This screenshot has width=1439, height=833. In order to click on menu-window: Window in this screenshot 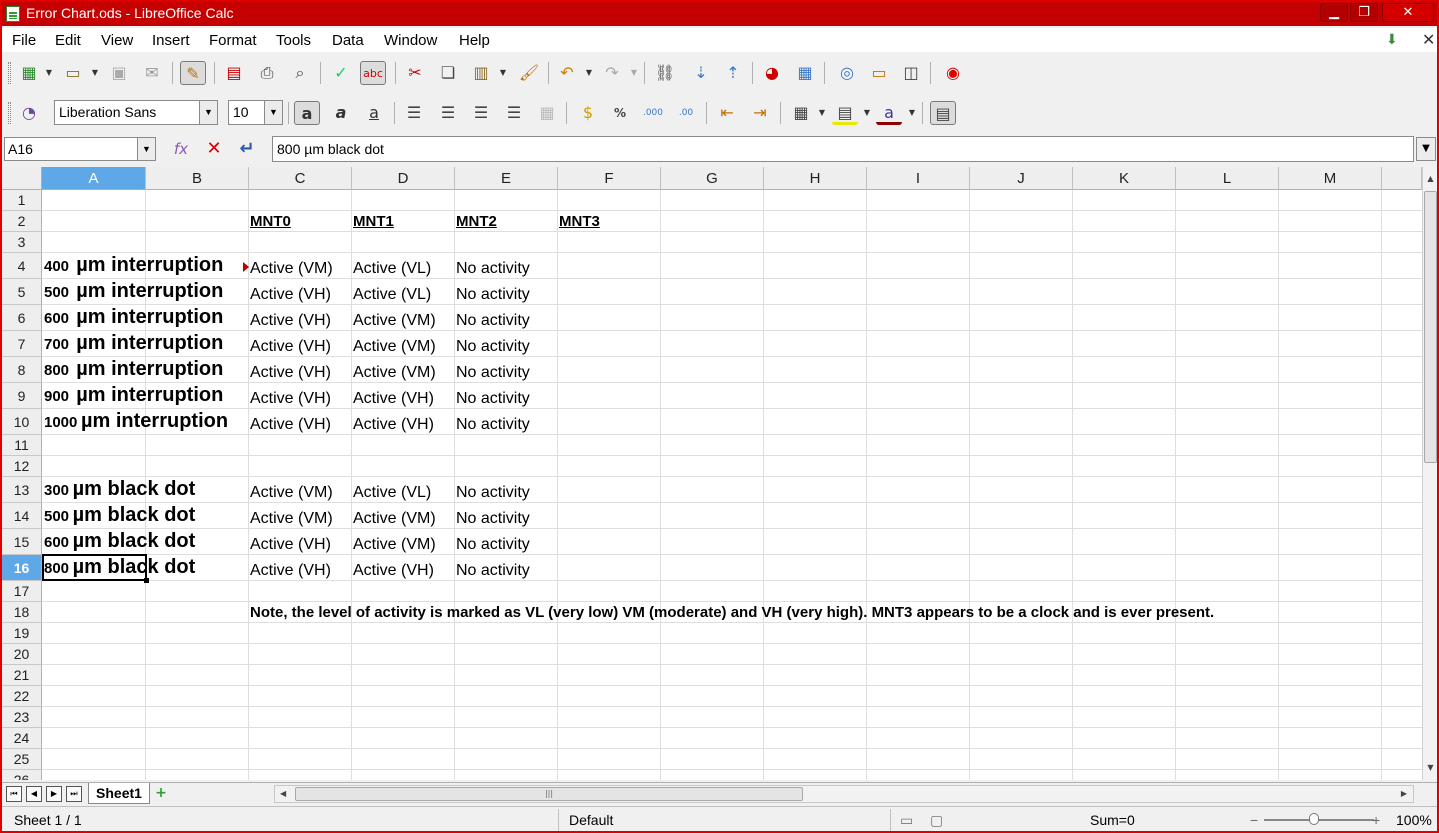, I will do `click(410, 40)`.